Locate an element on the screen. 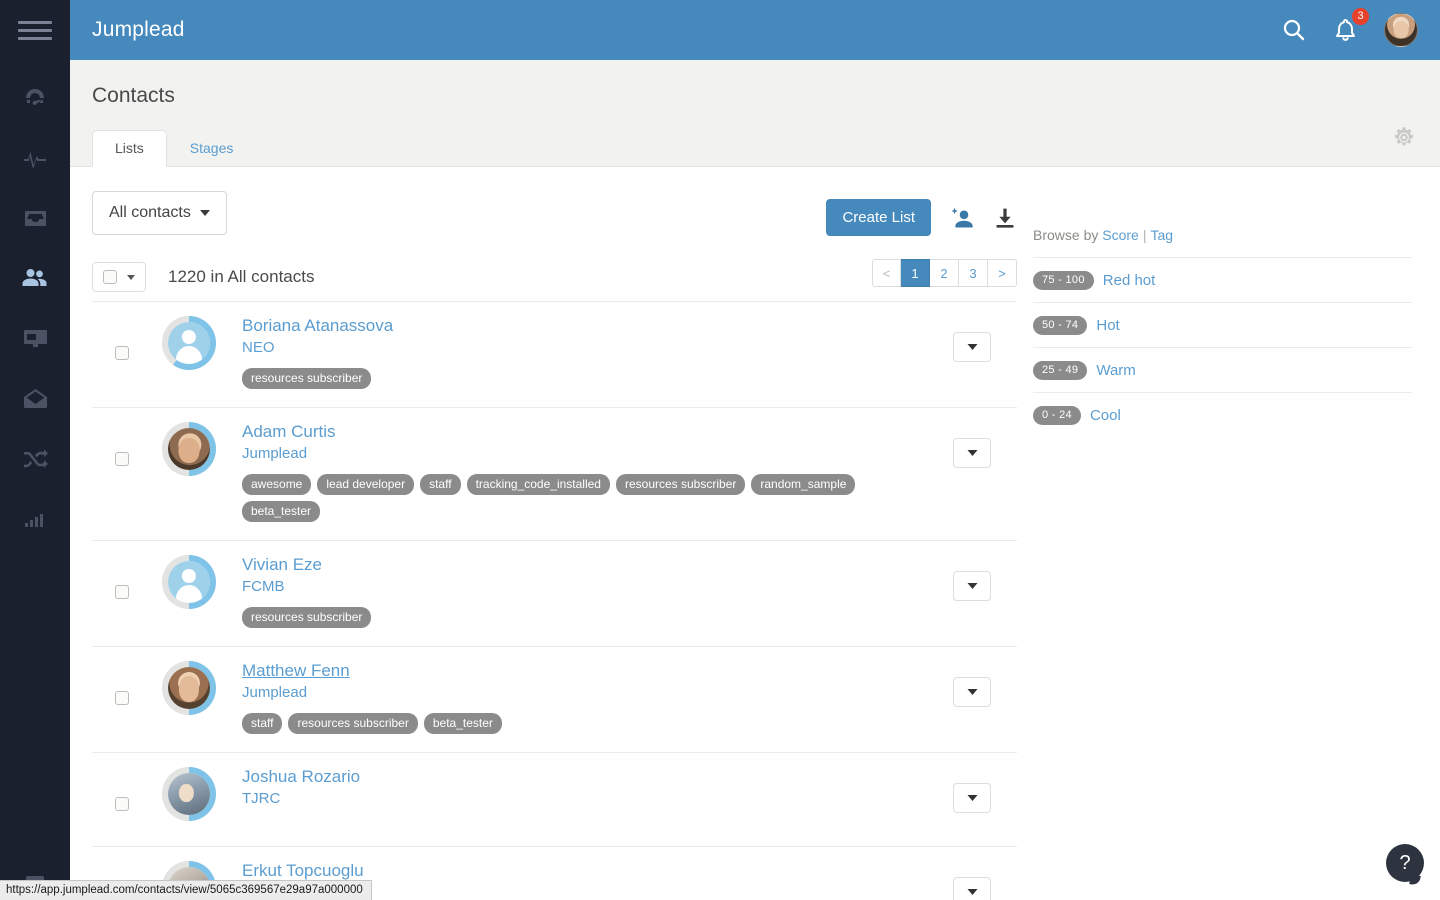  export-button is located at coordinates (1005, 218).